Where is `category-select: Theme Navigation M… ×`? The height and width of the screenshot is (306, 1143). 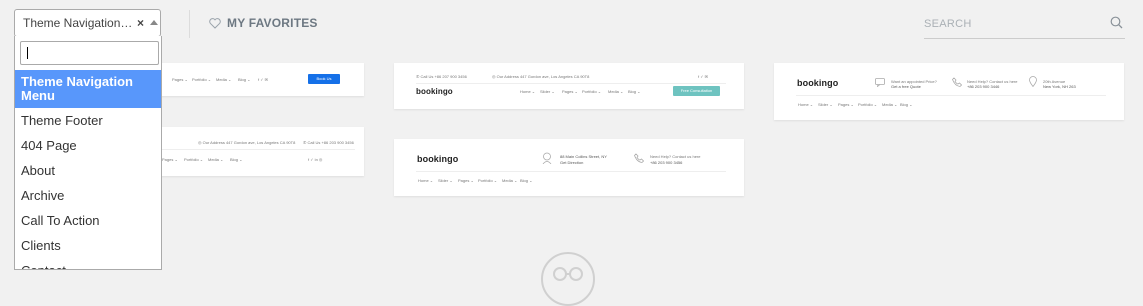 category-select: Theme Navigation M… × is located at coordinates (87, 23).